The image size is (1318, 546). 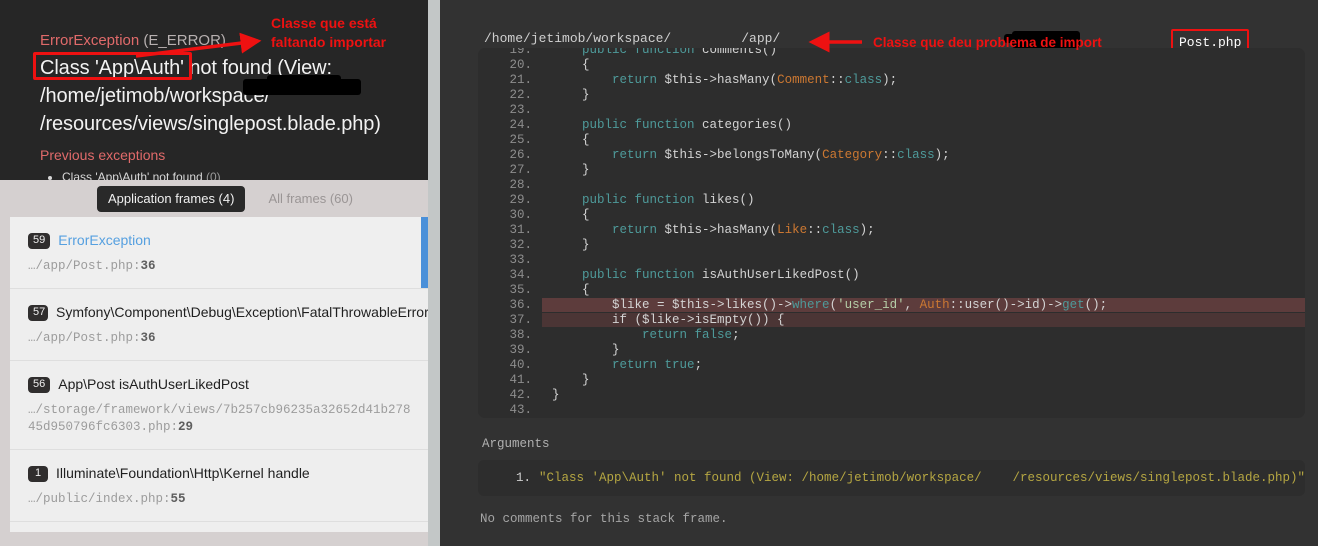 I want to click on code-line-number: 43., so click(x=520, y=409).